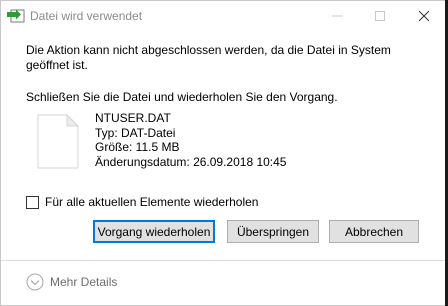 Image resolution: width=448 pixels, height=306 pixels. What do you see at coordinates (35, 282) in the screenshot?
I see `chevron-down-circle-icon` at bounding box center [35, 282].